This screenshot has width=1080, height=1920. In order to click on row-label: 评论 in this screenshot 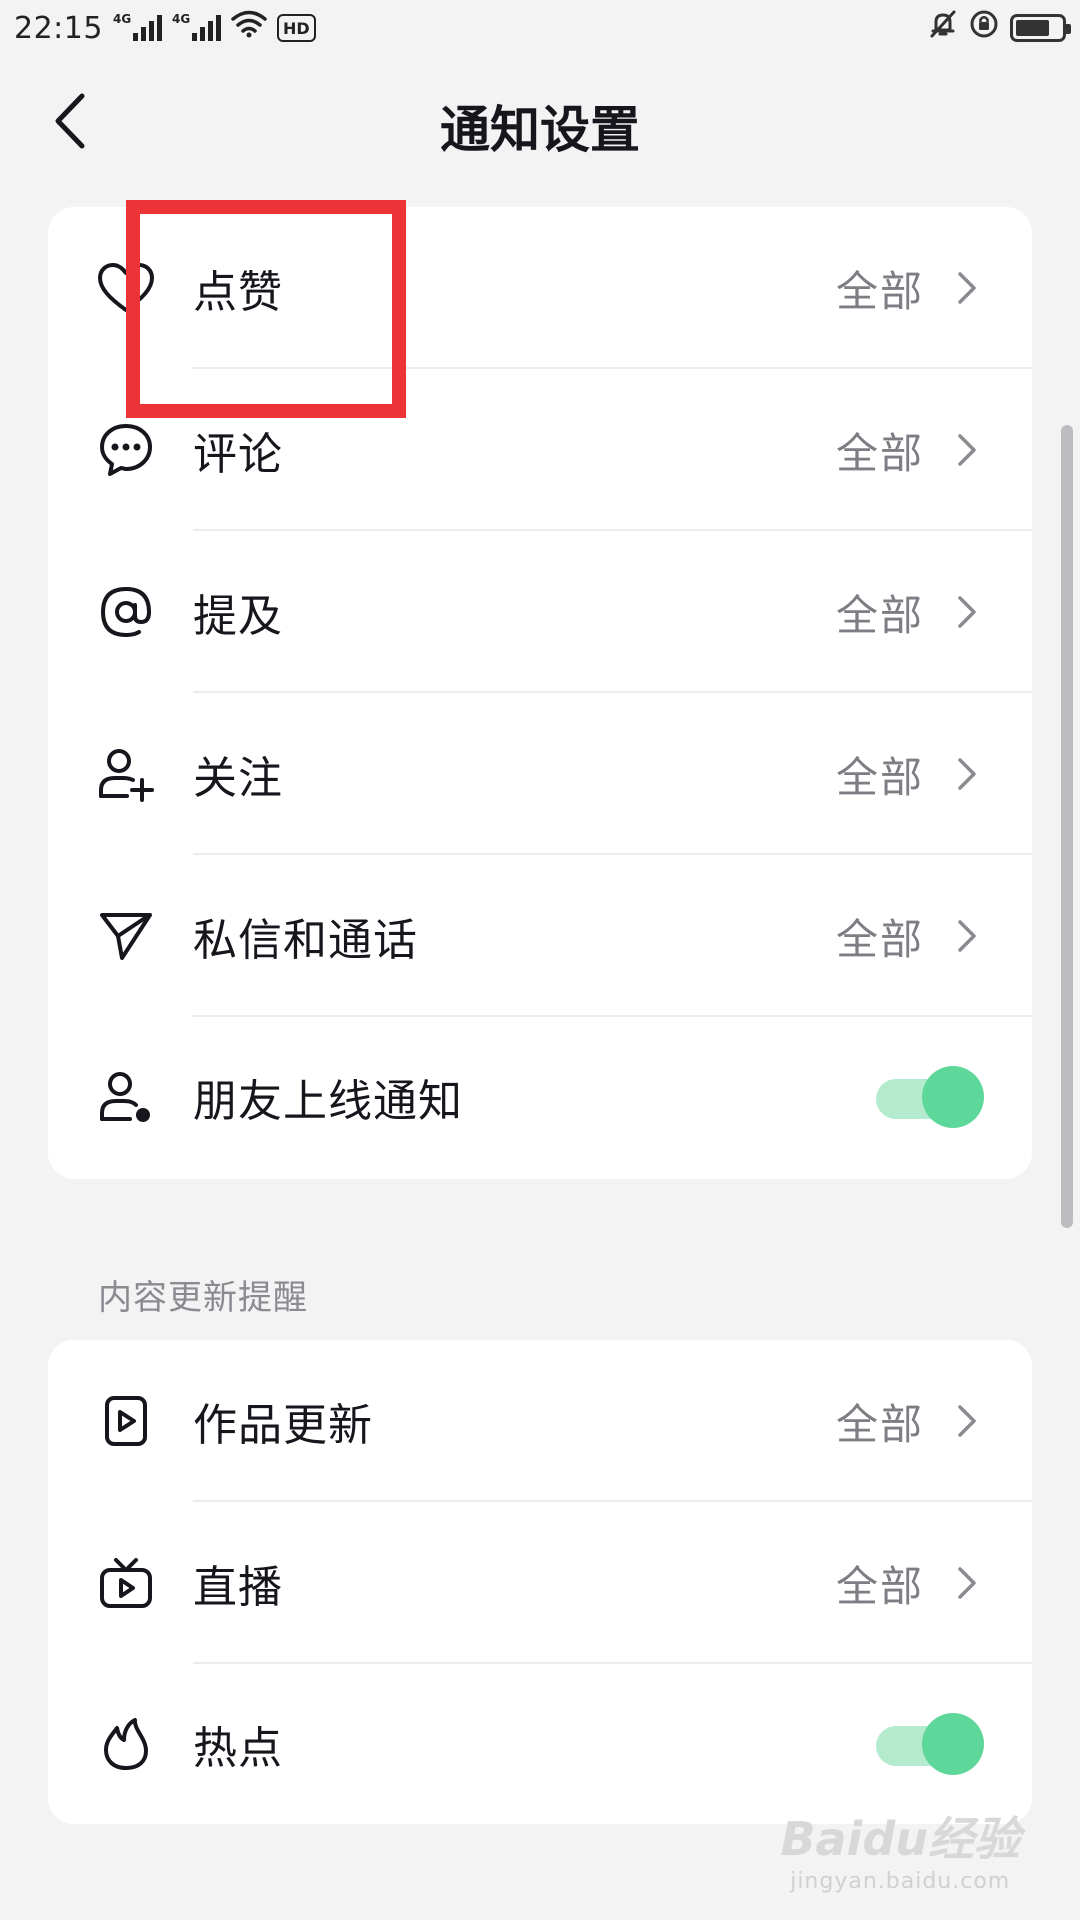, I will do `click(238, 454)`.